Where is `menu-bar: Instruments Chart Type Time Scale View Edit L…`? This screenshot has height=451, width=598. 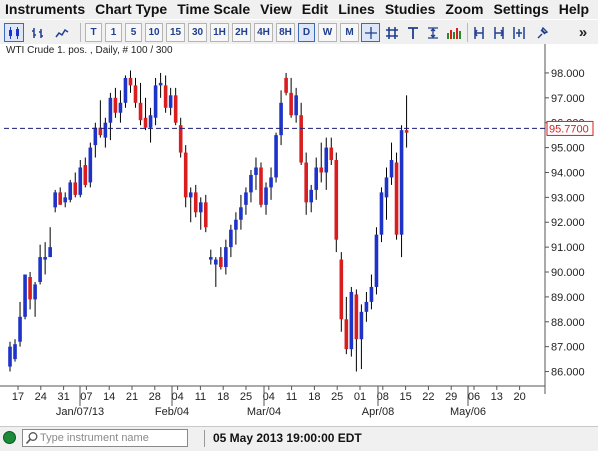 menu-bar: Instruments Chart Type Time Scale View Edit L… is located at coordinates (299, 9).